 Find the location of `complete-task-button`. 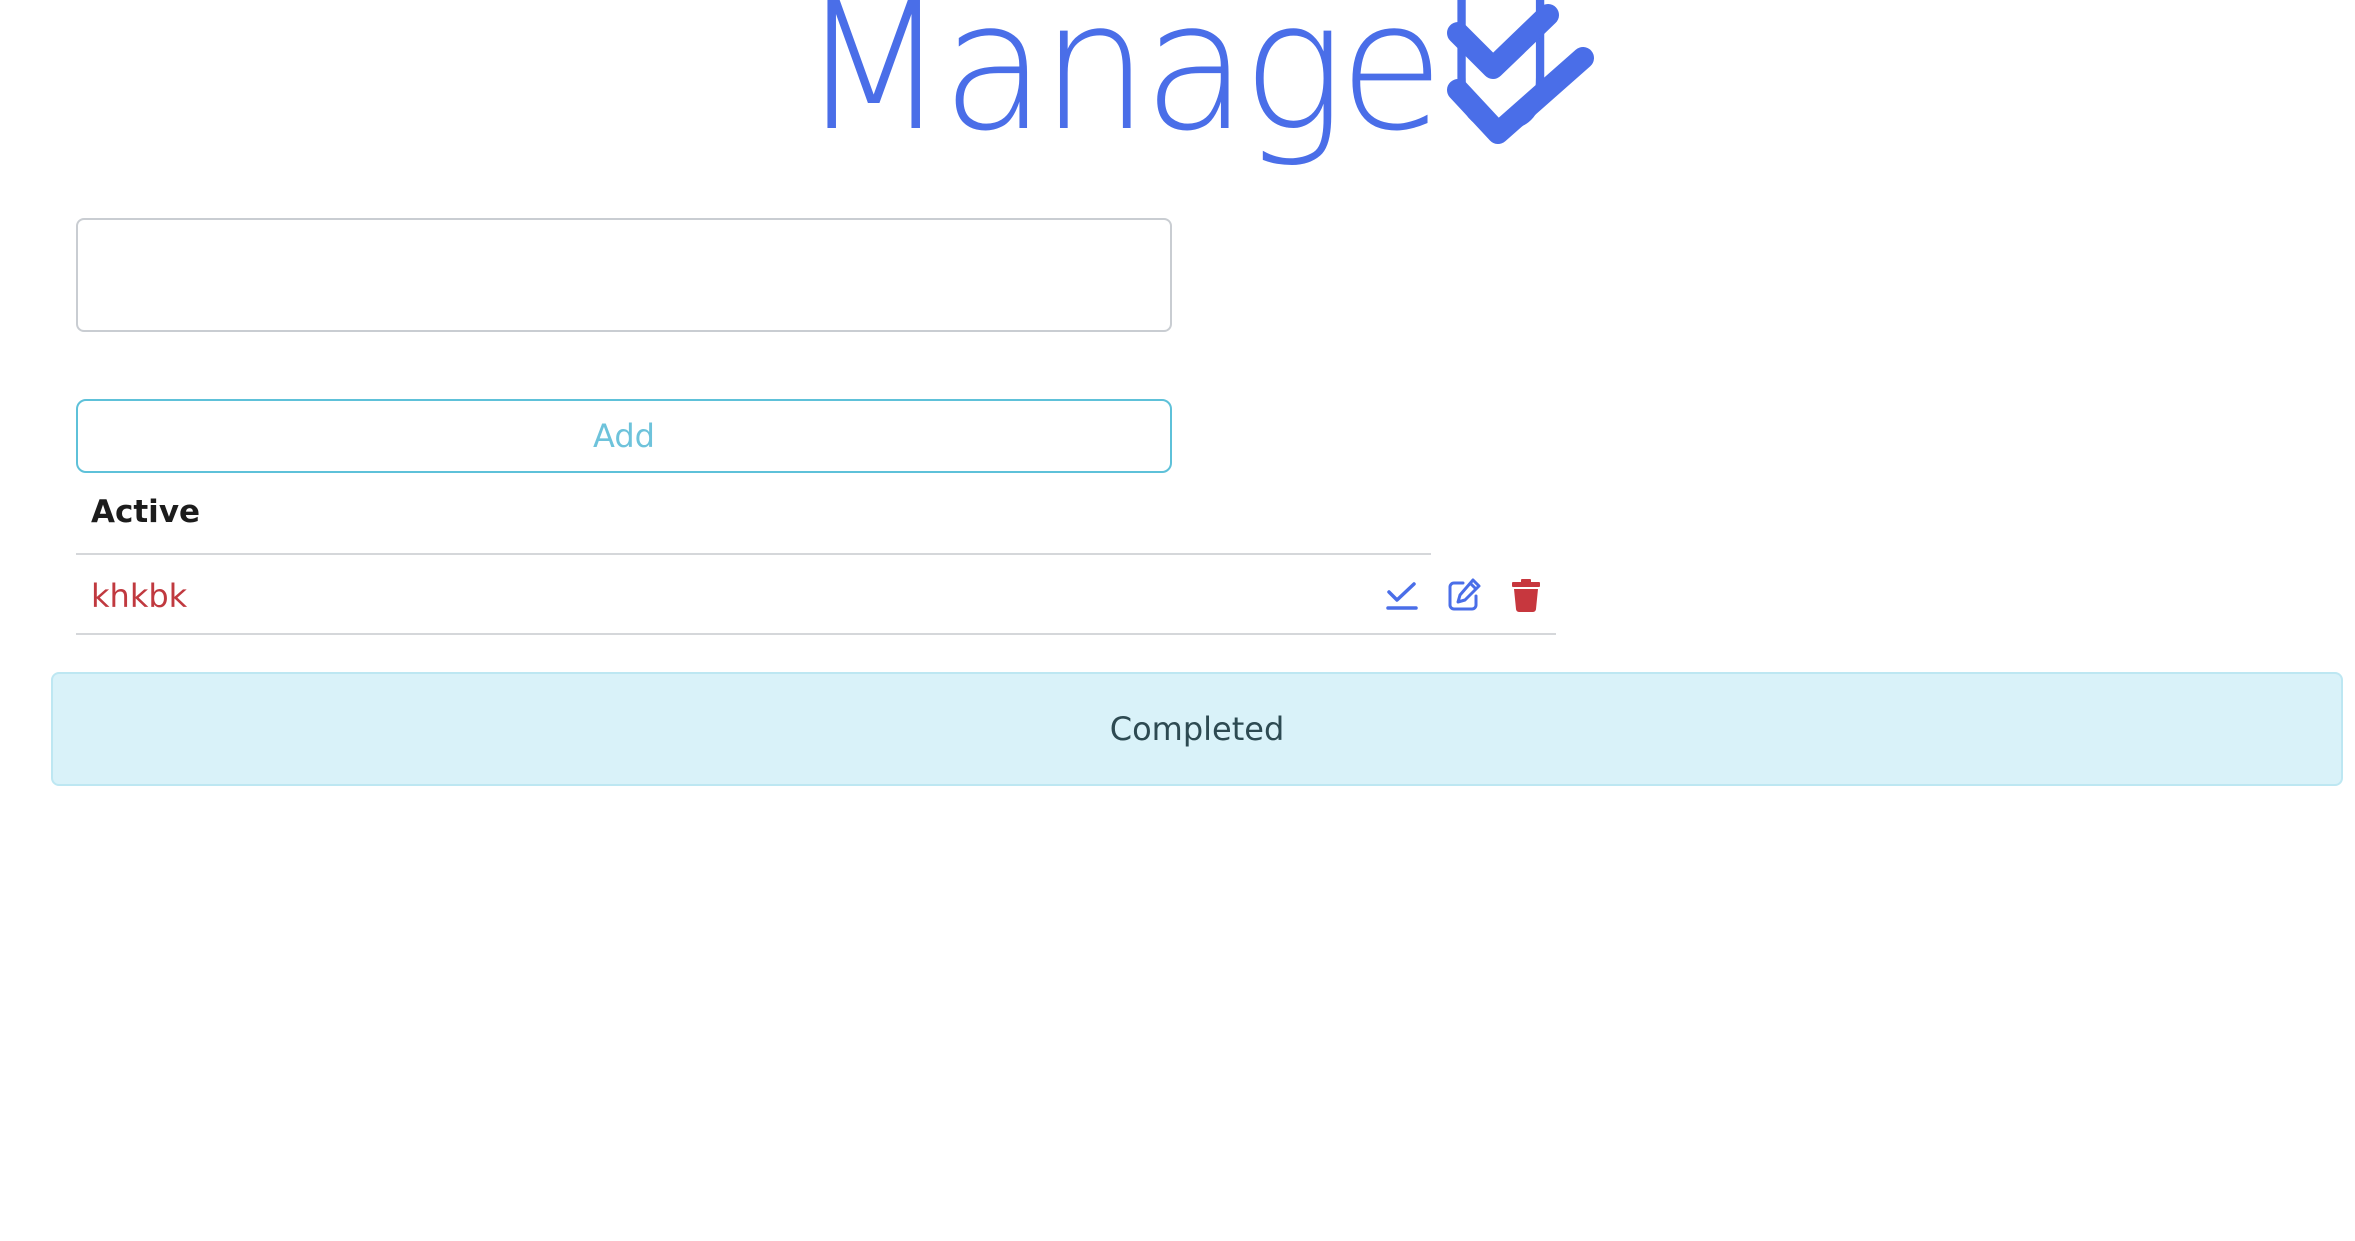

complete-task-button is located at coordinates (1402, 595).